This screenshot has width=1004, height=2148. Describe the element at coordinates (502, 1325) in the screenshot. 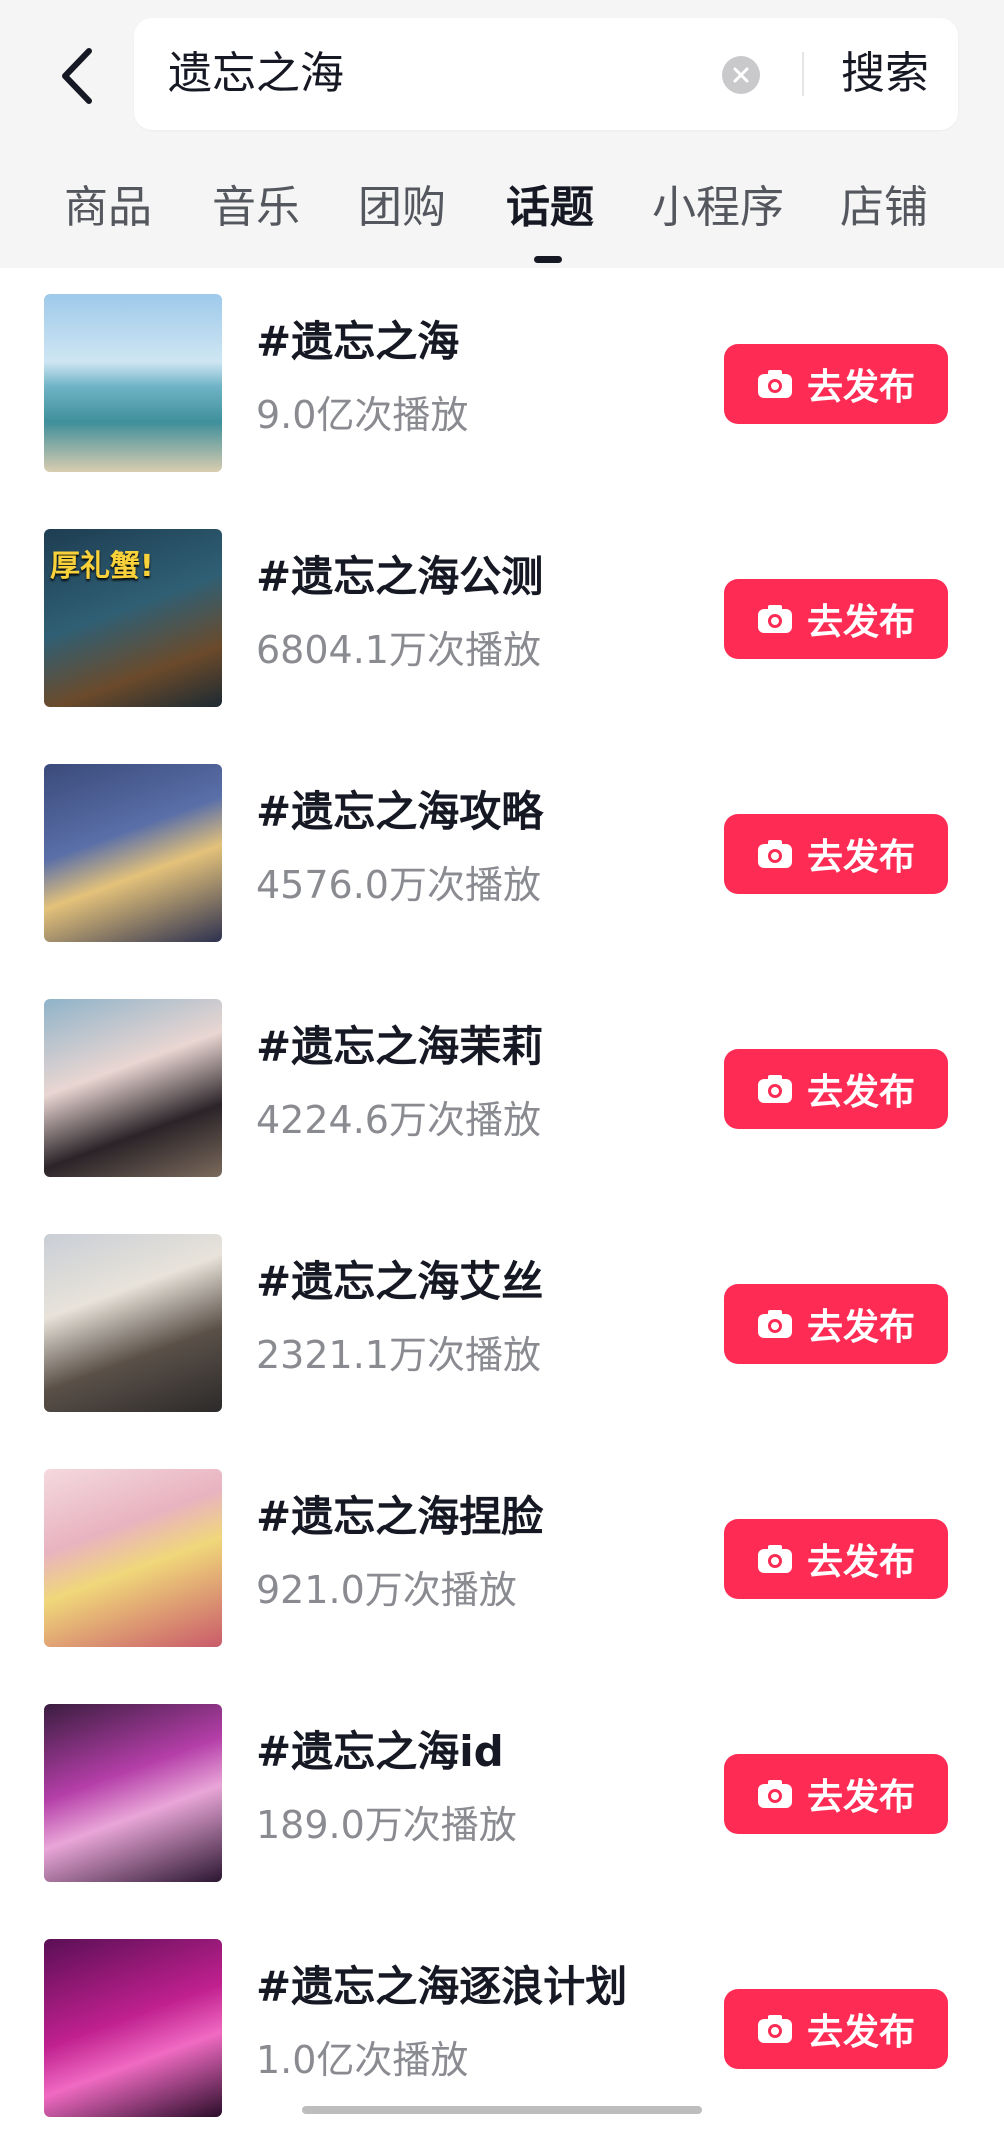

I see `topic-row: #遗忘之海艾丝 2321.1万次播放 去发布` at that location.